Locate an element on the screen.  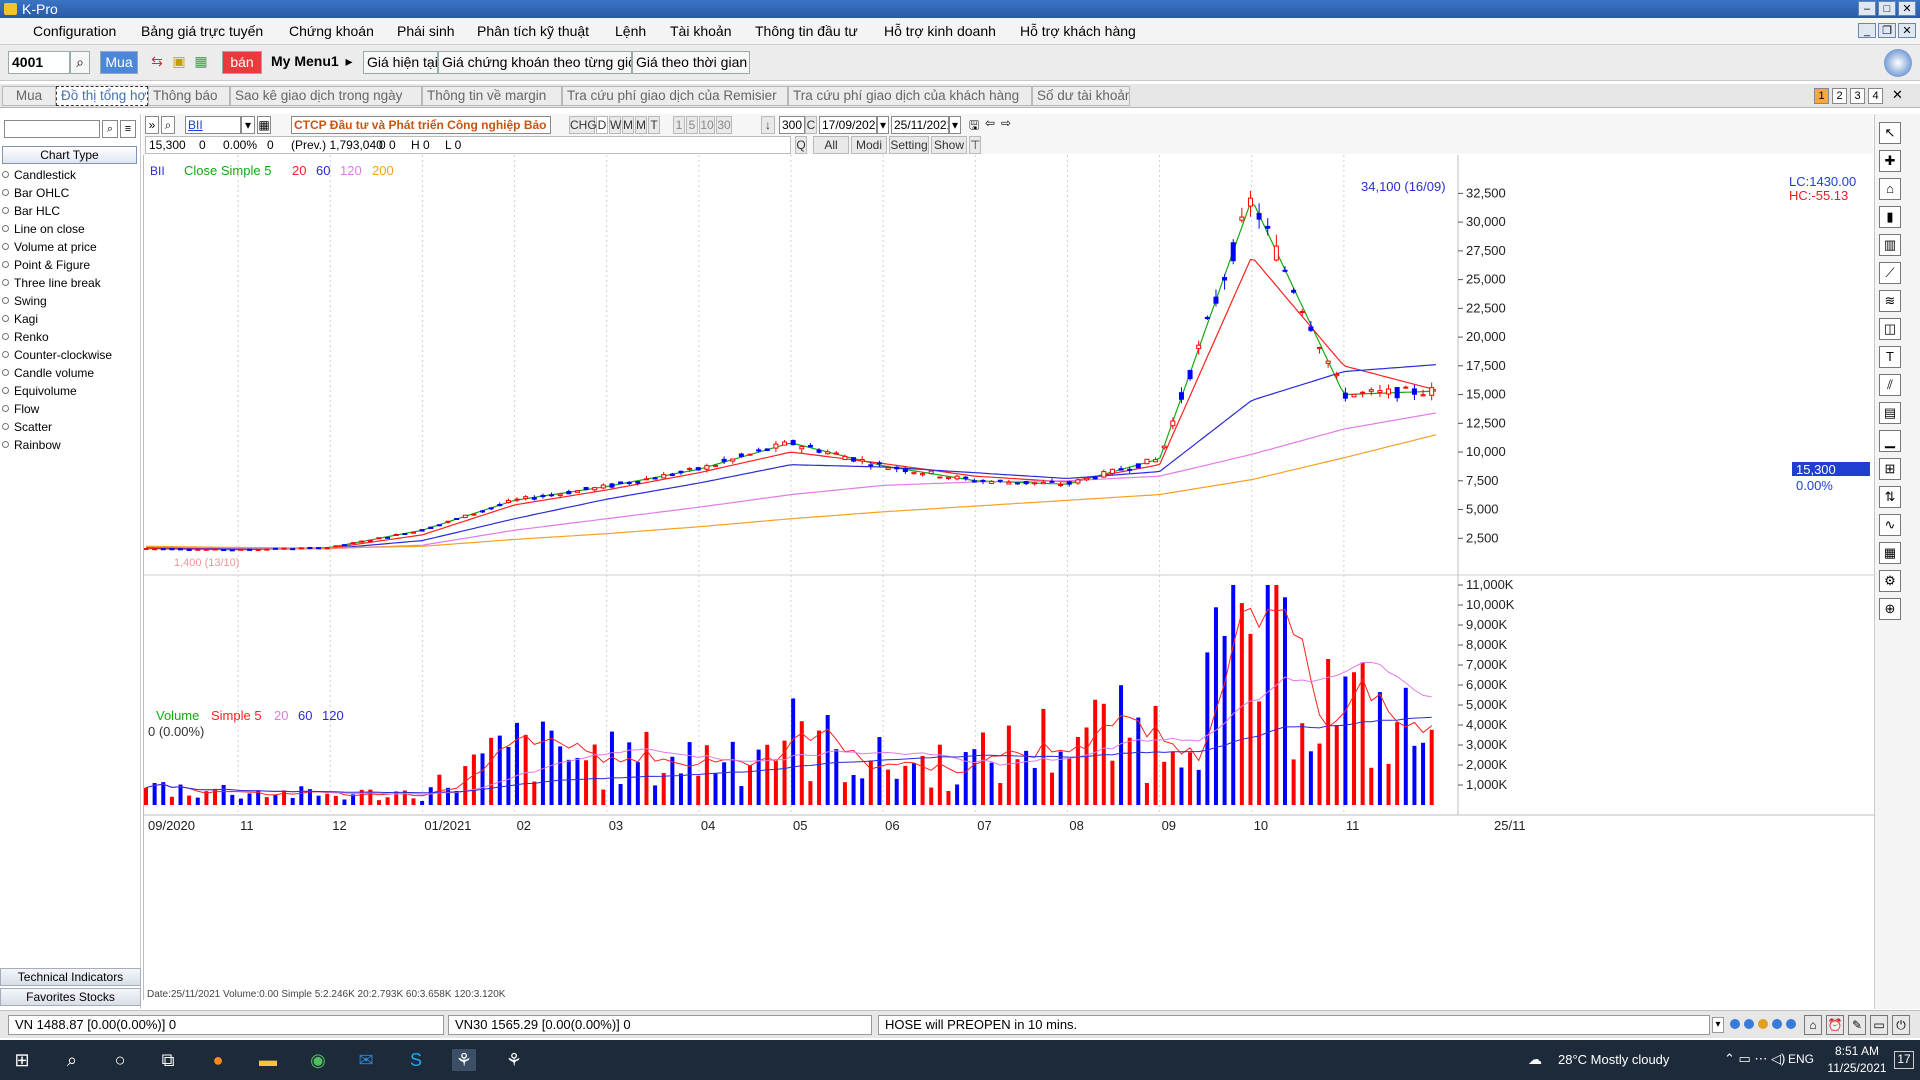
save-icon: 🖫 is located at coordinates (974, 126).